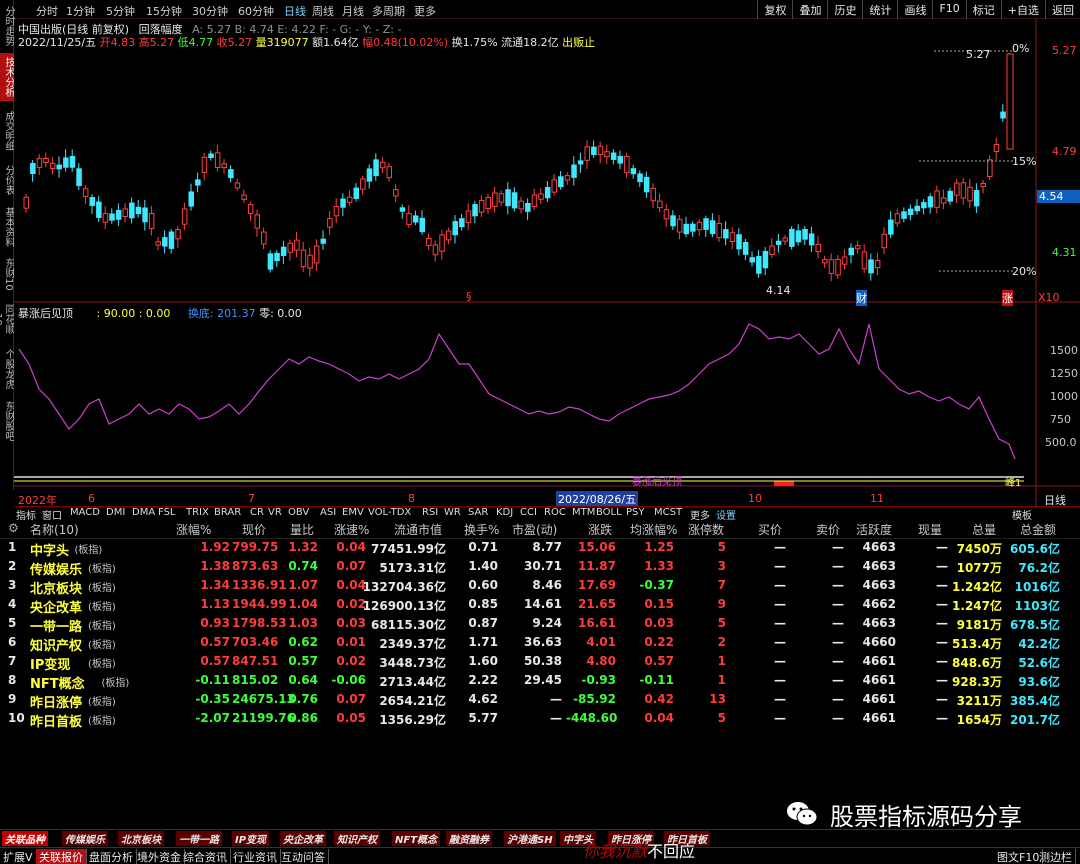 The width and height of the screenshot is (1080, 864). Describe the element at coordinates (164, 11) in the screenshot. I see `period-15min: 15分钟` at that location.